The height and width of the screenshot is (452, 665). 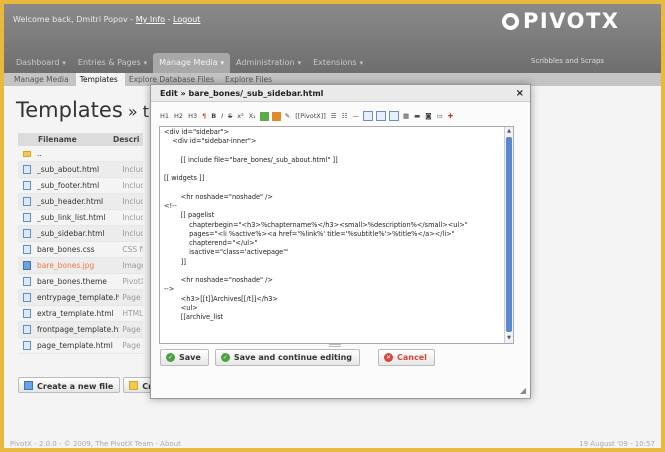 What do you see at coordinates (27, 153) in the screenshot?
I see `folder-icon` at bounding box center [27, 153].